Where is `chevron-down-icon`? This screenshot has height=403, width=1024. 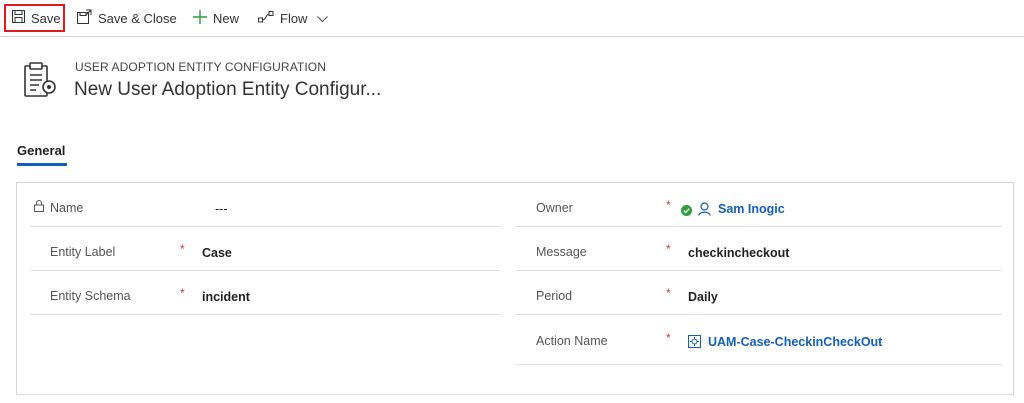 chevron-down-icon is located at coordinates (322, 18).